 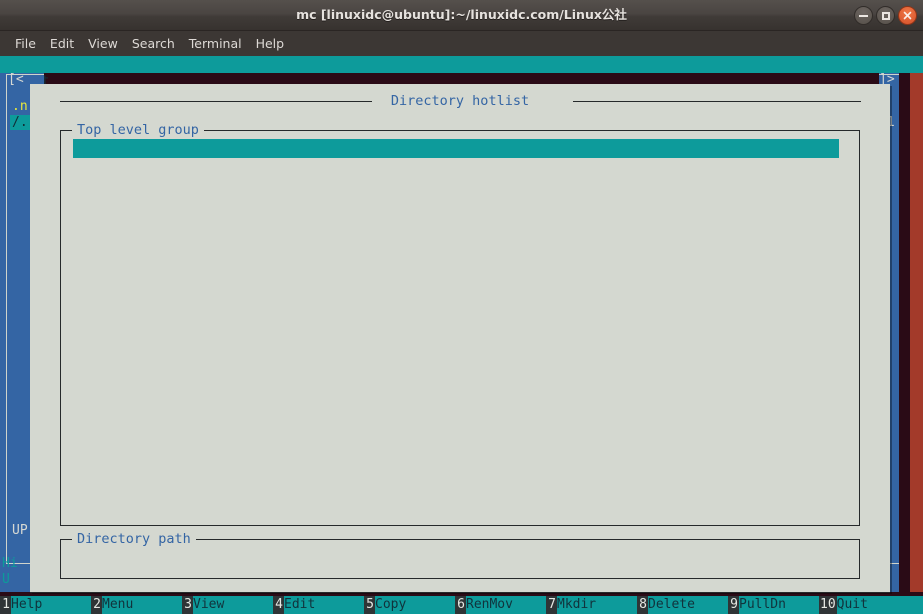 I want to click on fkey-9-num: 9, so click(x=733, y=605).